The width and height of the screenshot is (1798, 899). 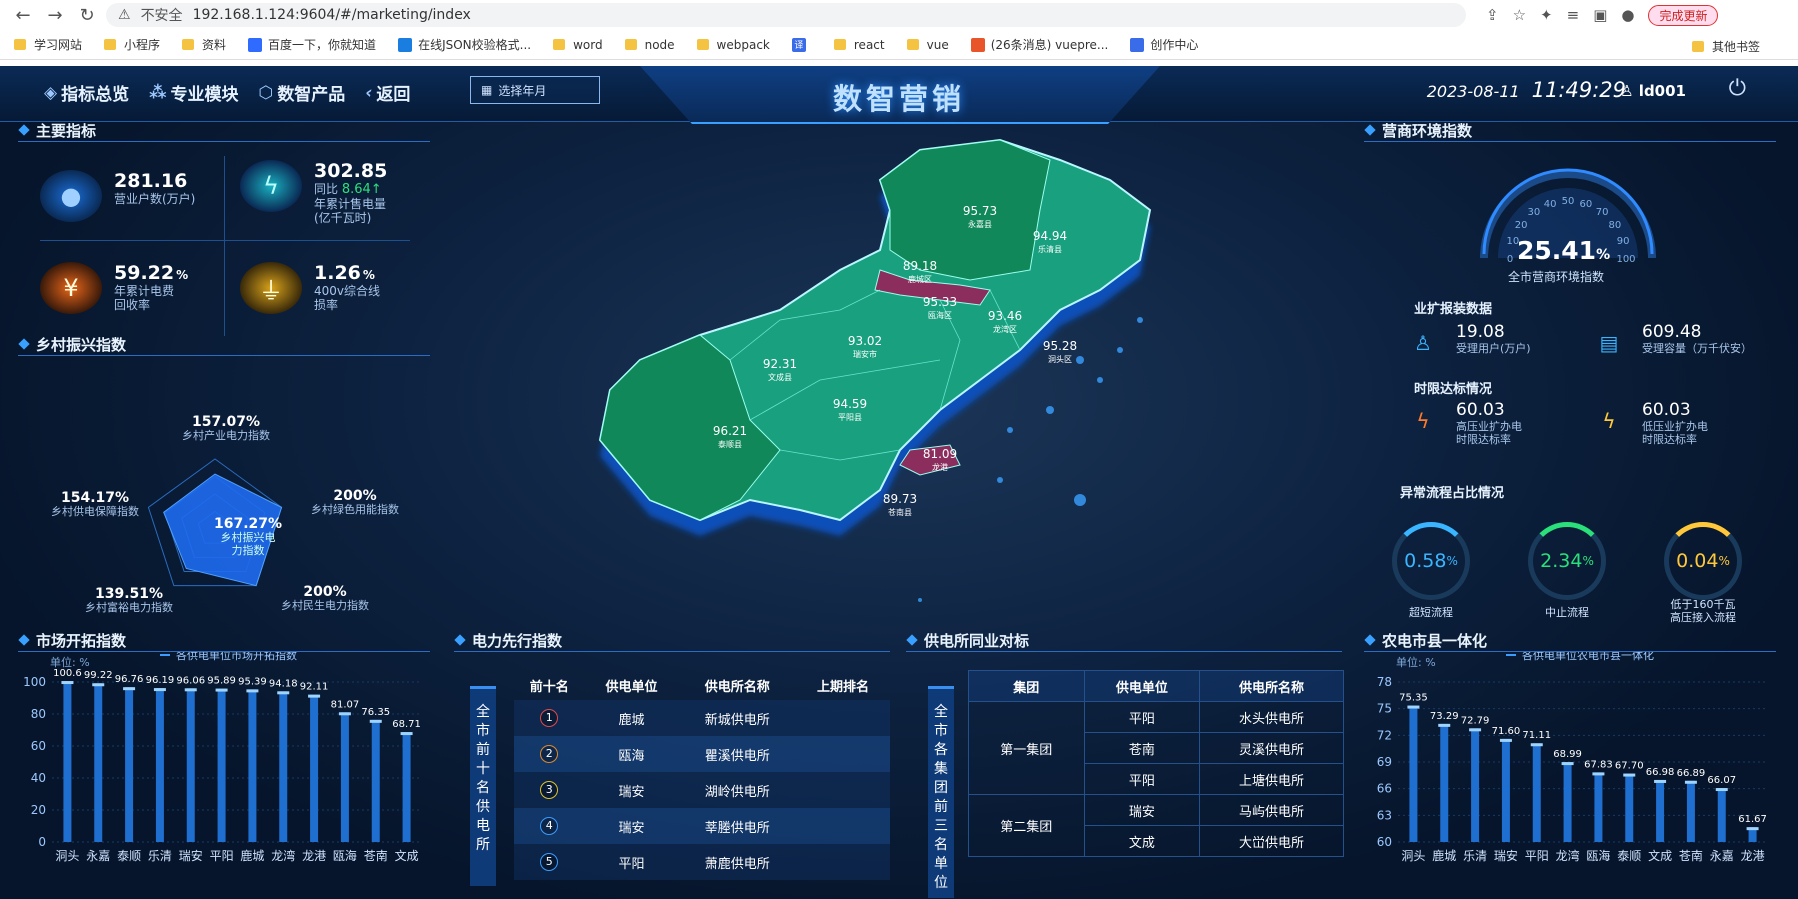 I want to click on reading-list-icon: ≡, so click(x=1573, y=15).